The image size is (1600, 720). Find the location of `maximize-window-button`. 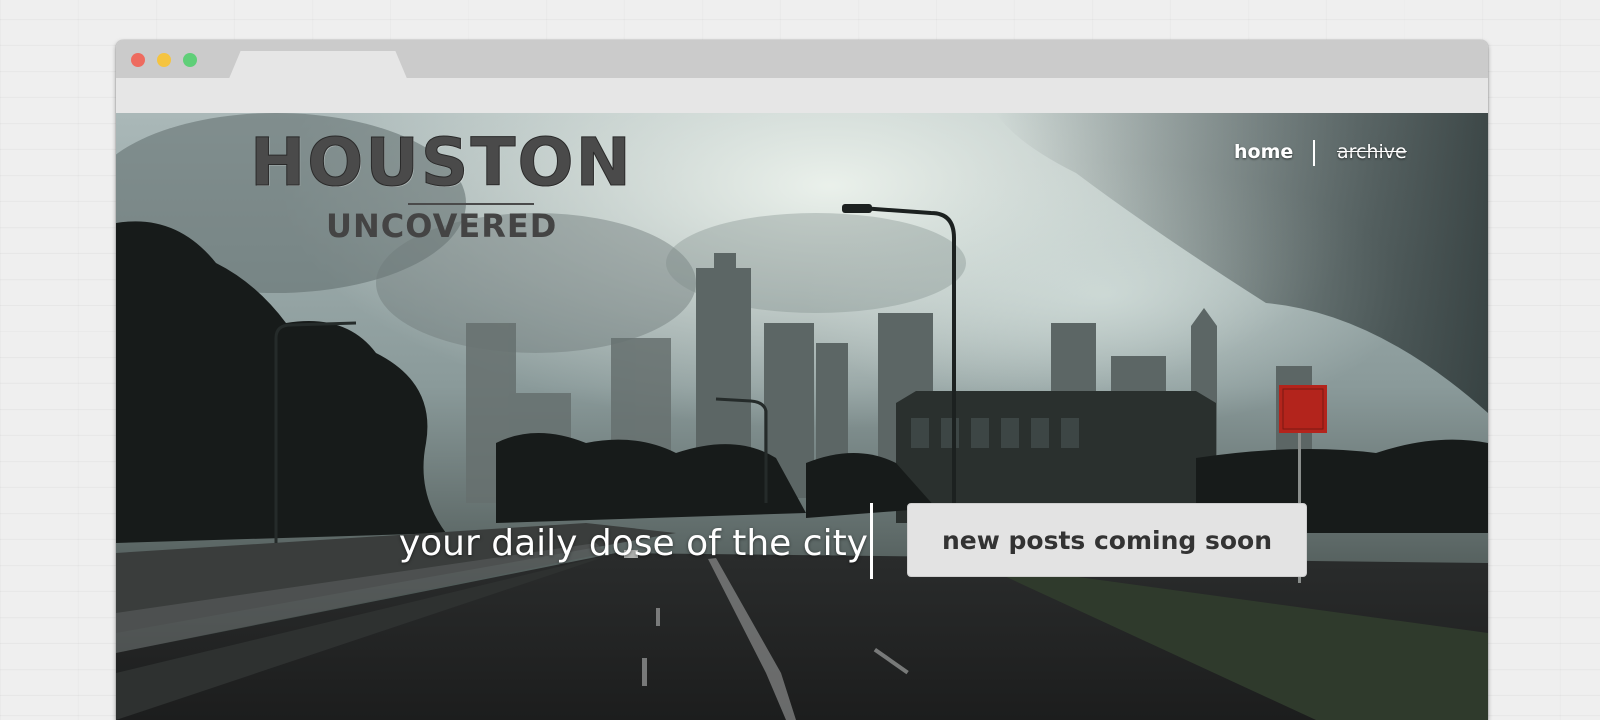

maximize-window-button is located at coordinates (190, 60).